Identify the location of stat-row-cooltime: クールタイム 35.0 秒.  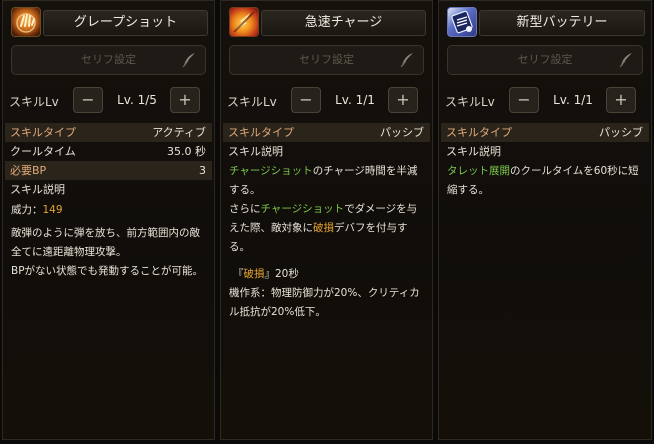
(108, 151).